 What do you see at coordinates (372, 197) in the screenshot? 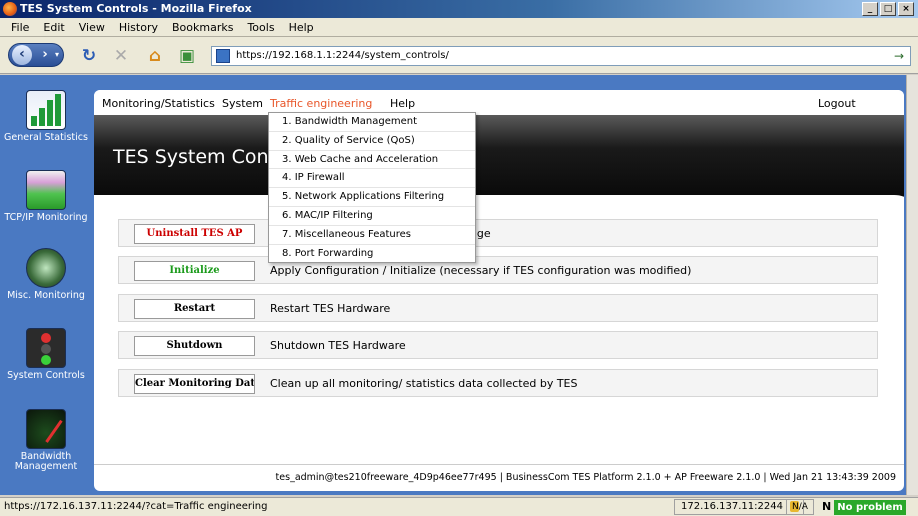
I see `dropdown-item-network-applications-filtering: 5. Network Applications Filtering` at bounding box center [372, 197].